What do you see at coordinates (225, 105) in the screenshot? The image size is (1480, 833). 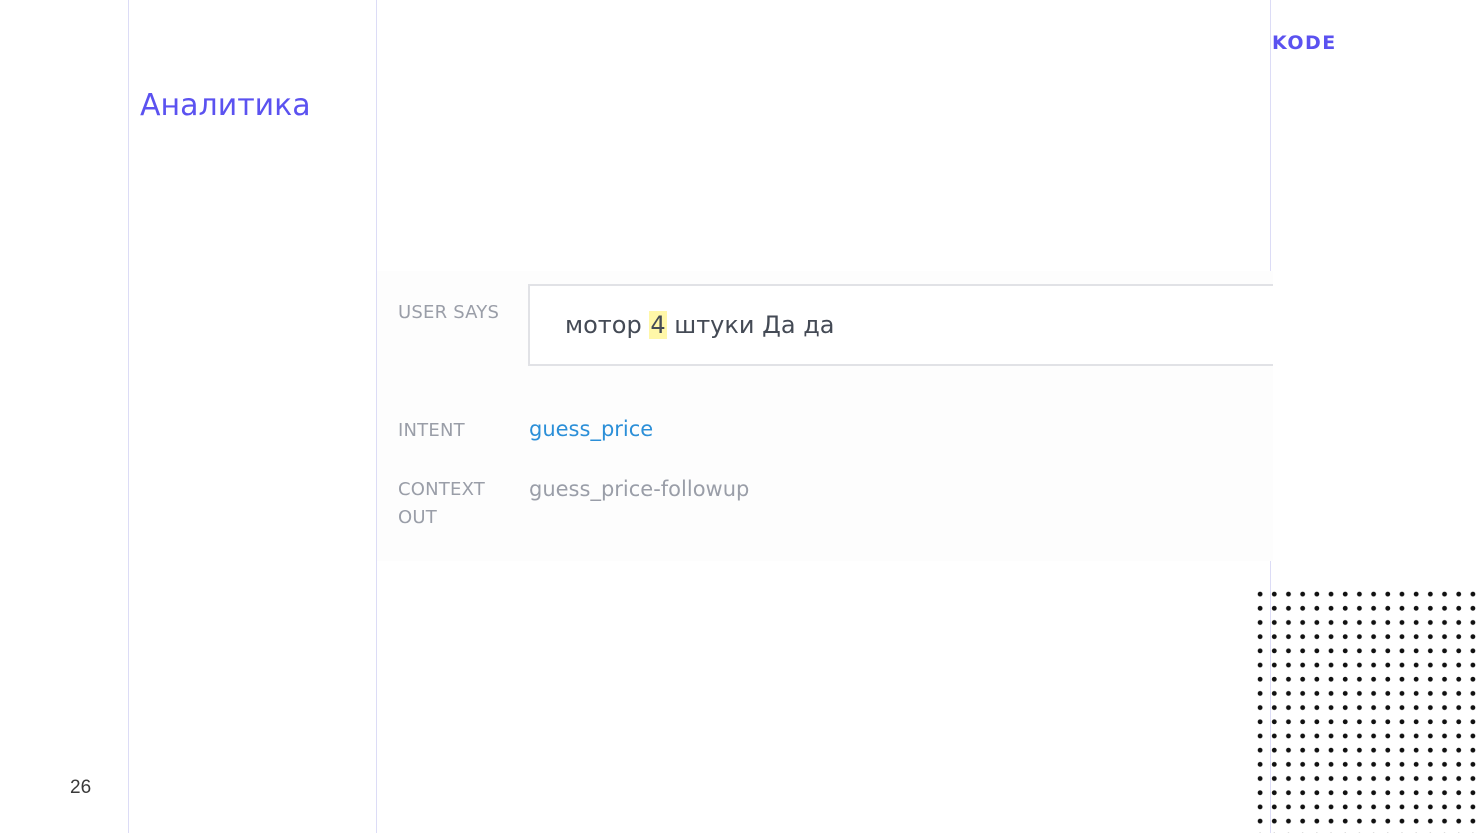 I see `slide-title: Аналитика` at bounding box center [225, 105].